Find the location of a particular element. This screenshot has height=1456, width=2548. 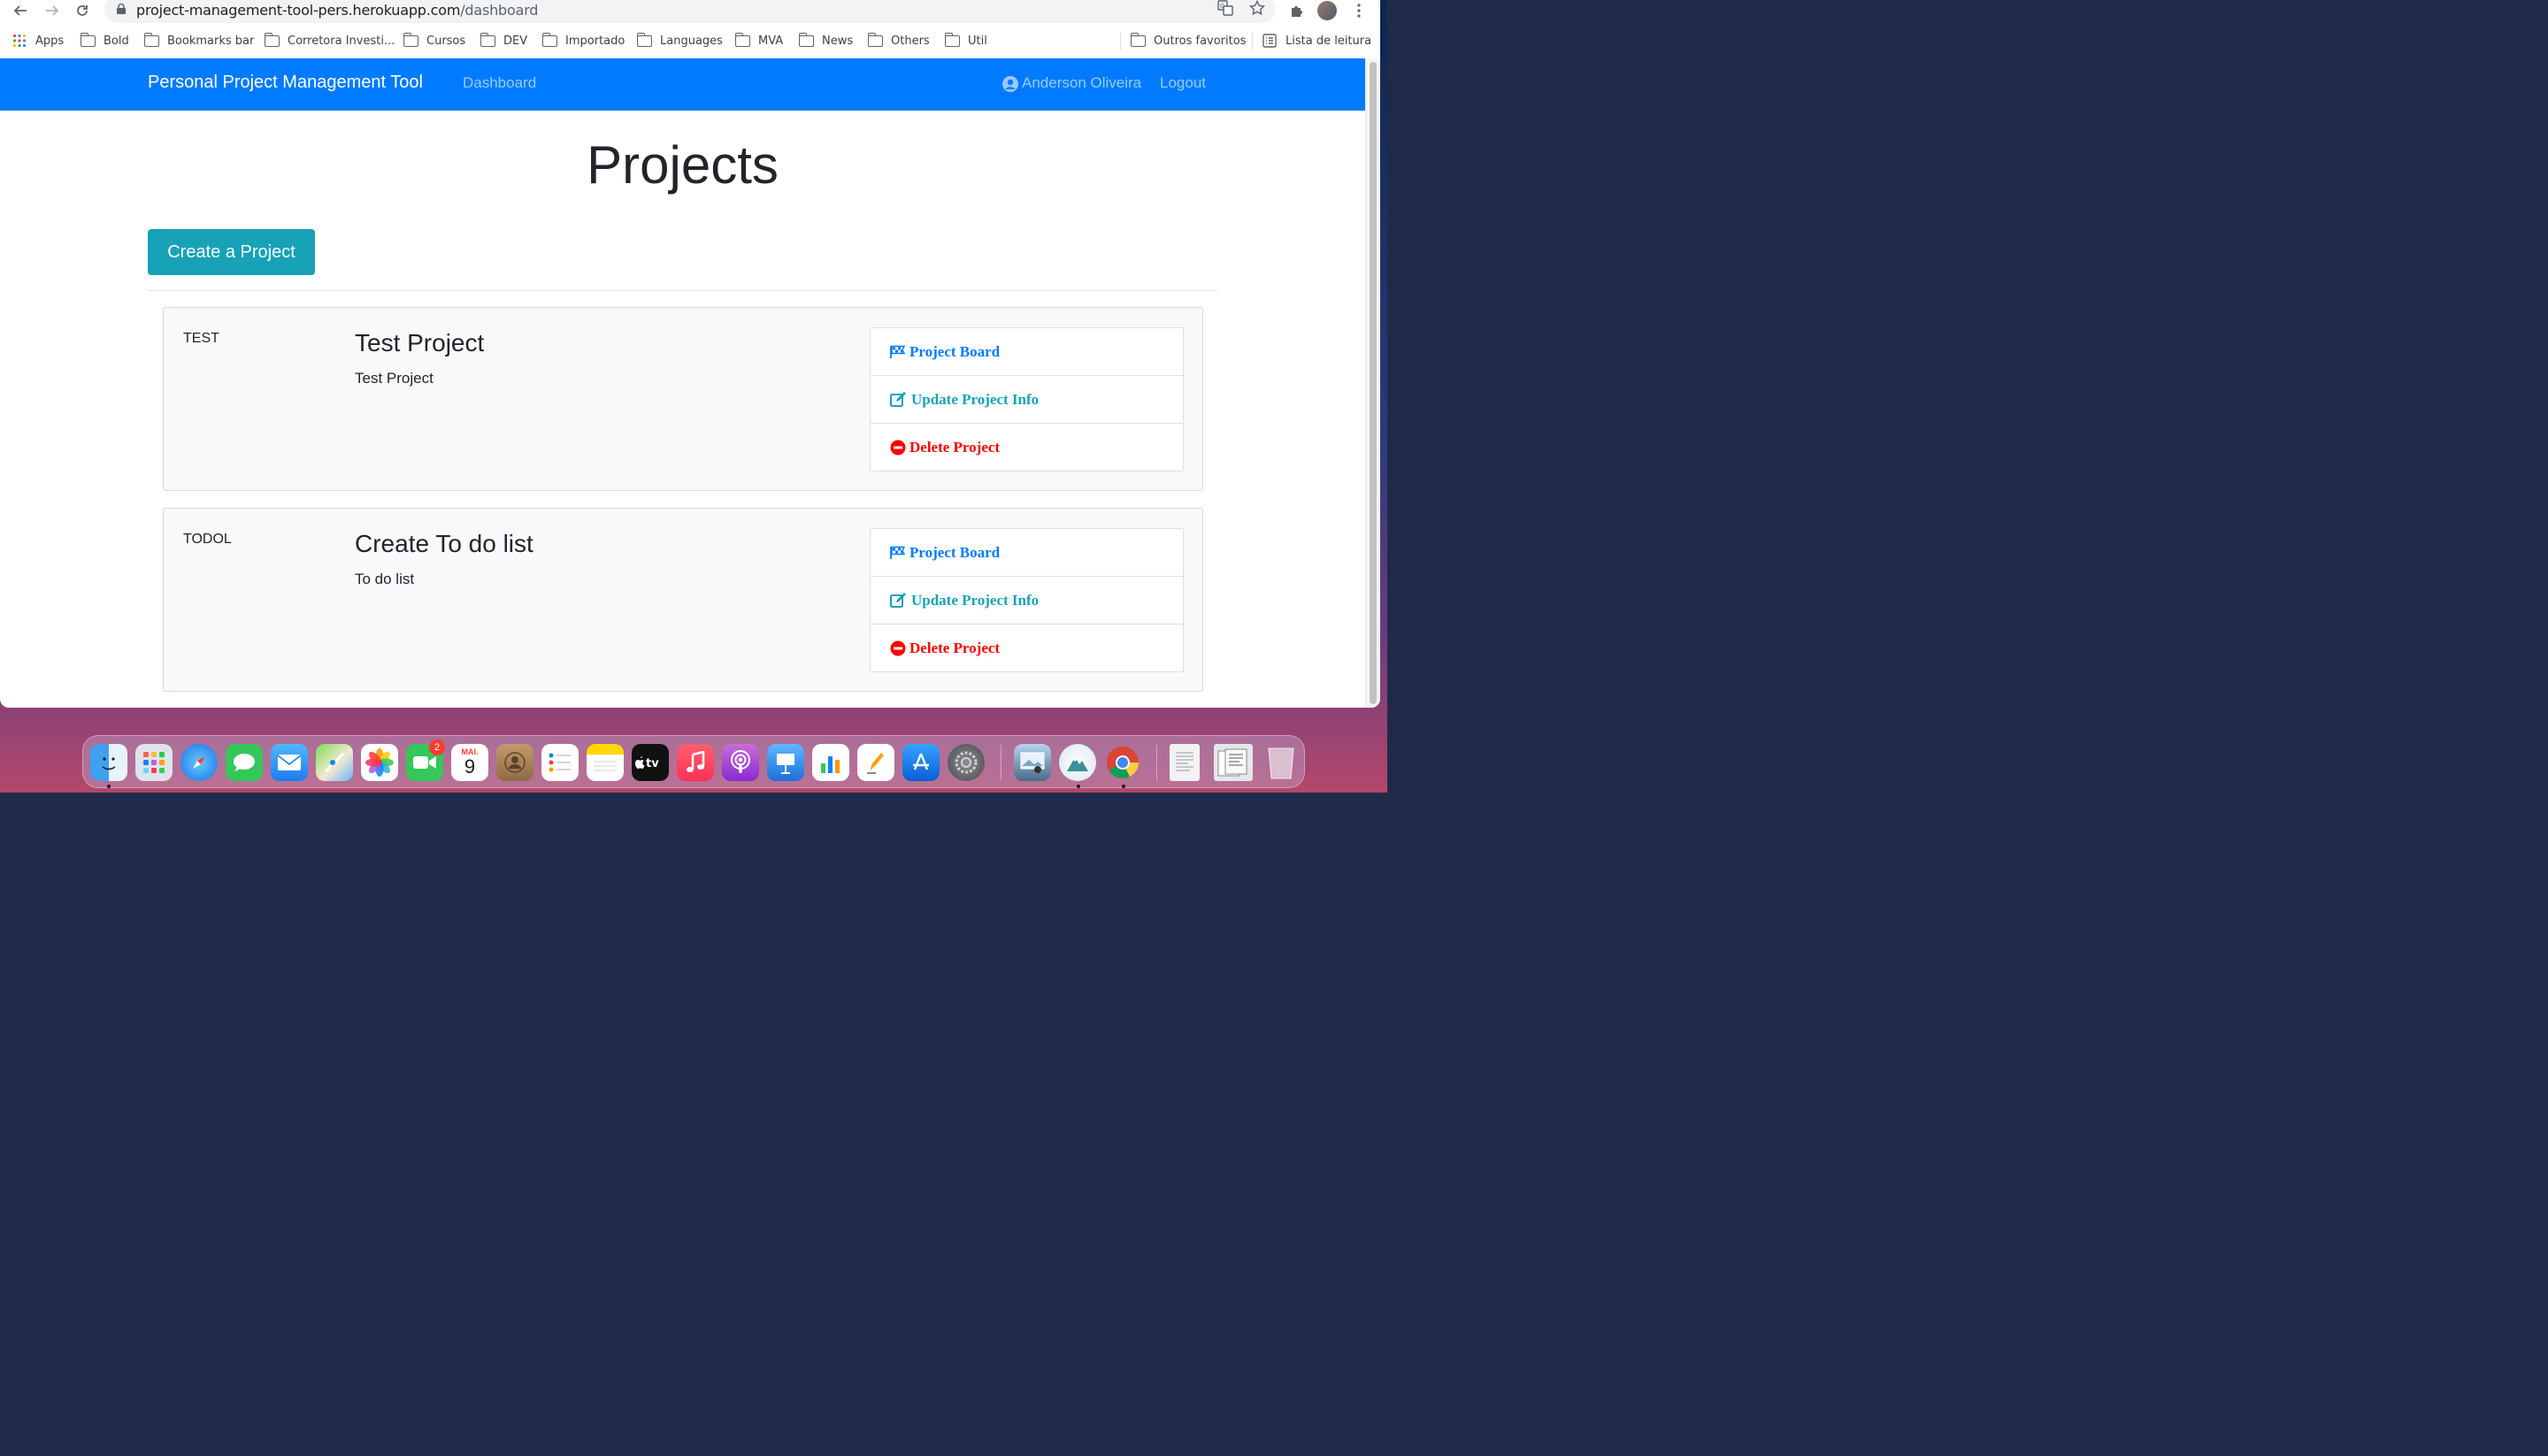

user-circle-icon is located at coordinates (1010, 84).